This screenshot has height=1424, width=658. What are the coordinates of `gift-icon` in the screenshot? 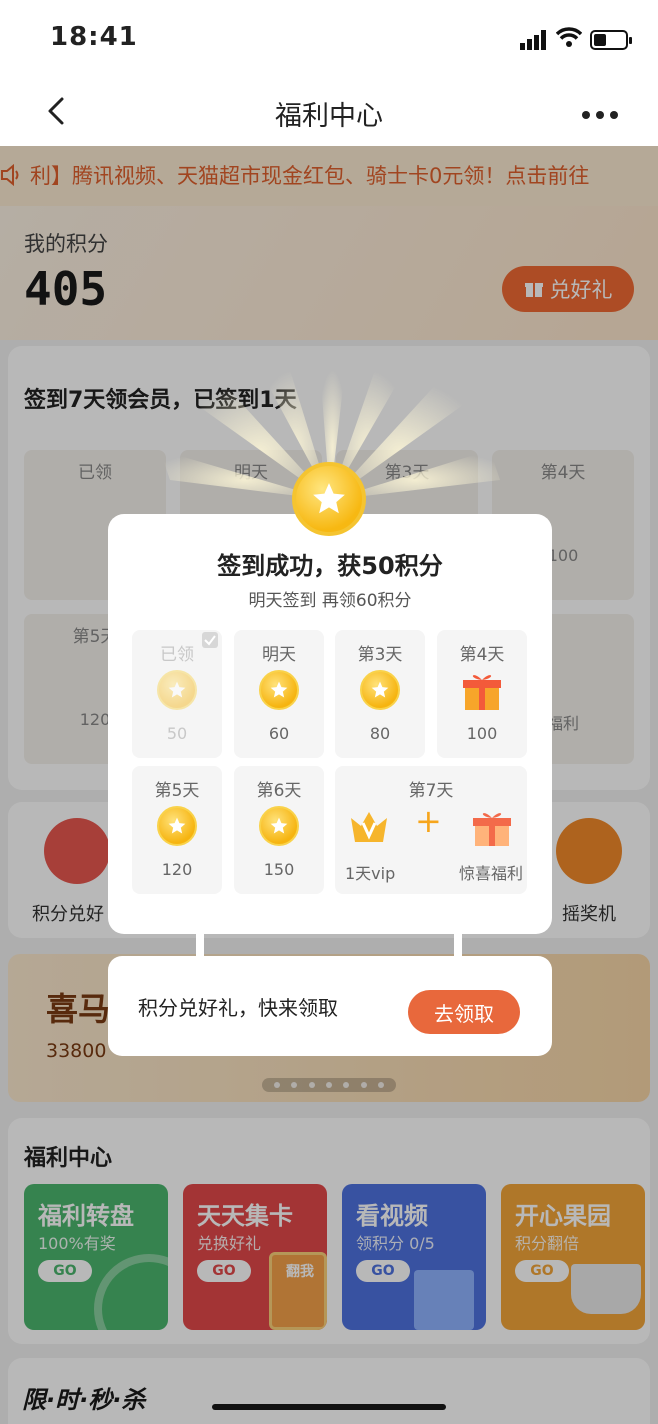 It's located at (482, 692).